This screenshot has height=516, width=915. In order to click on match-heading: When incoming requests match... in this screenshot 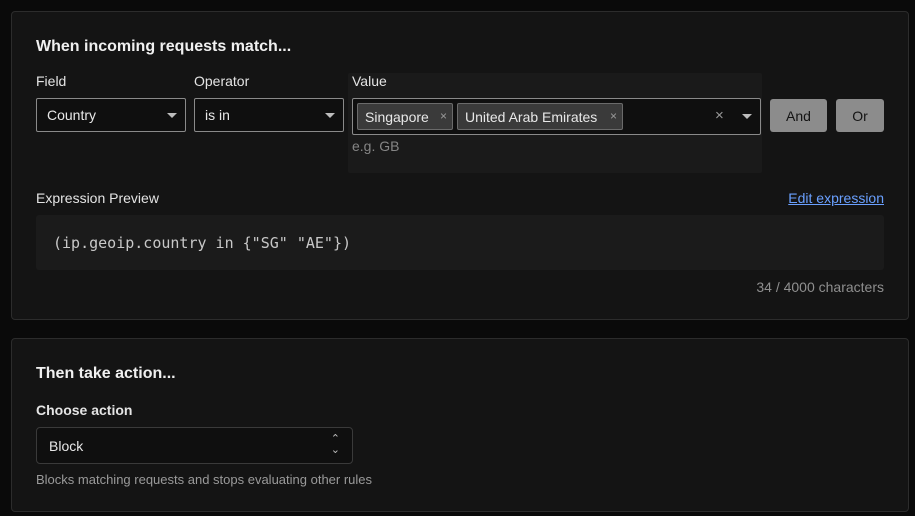, I will do `click(164, 46)`.